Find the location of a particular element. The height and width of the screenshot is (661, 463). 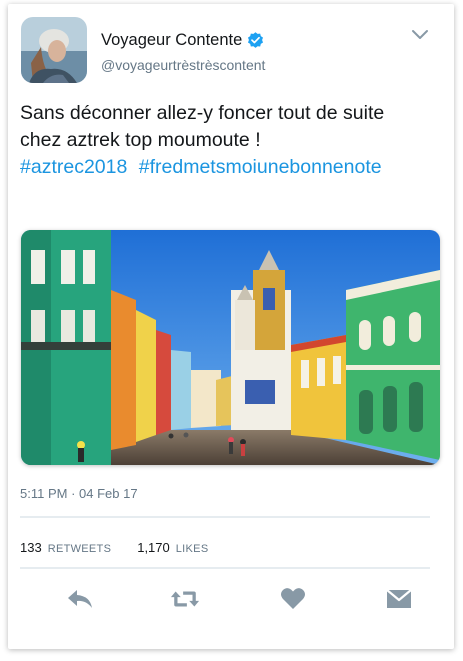

hashtags: #aztrec2018 #fredmetsmoiunebonnenote is located at coordinates (232, 167).